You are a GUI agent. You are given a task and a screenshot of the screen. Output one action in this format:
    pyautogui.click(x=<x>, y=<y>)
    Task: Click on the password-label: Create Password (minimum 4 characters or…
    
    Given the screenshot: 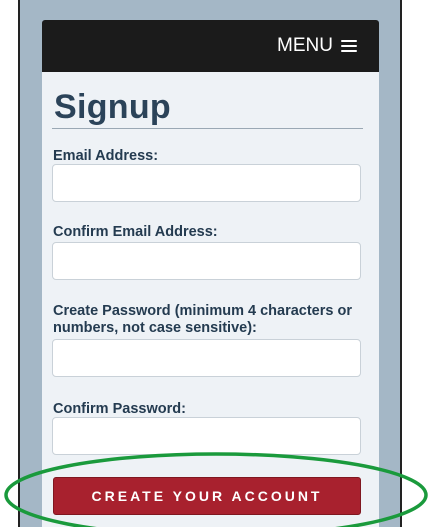 What is the action you would take?
    pyautogui.click(x=202, y=319)
    